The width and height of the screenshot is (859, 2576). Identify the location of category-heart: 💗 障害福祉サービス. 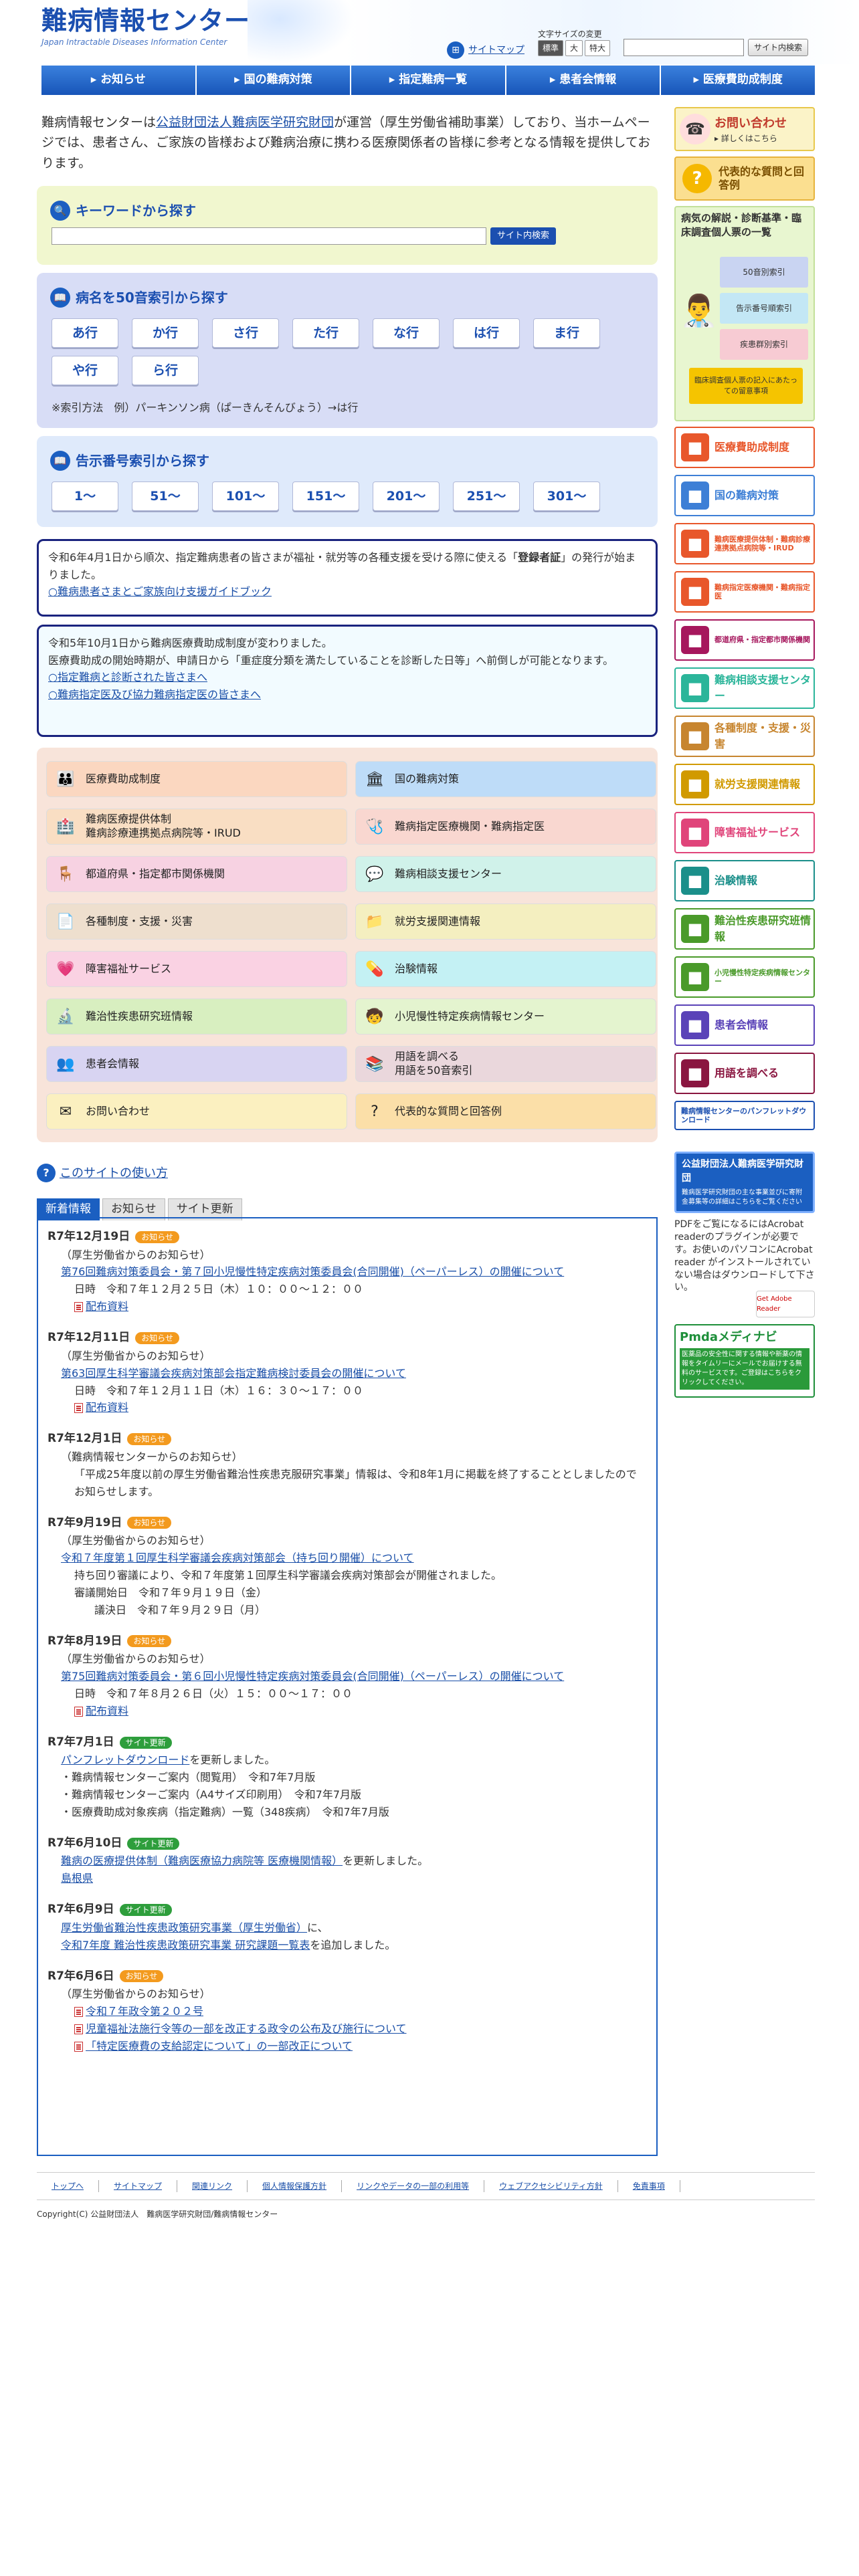
(196, 969).